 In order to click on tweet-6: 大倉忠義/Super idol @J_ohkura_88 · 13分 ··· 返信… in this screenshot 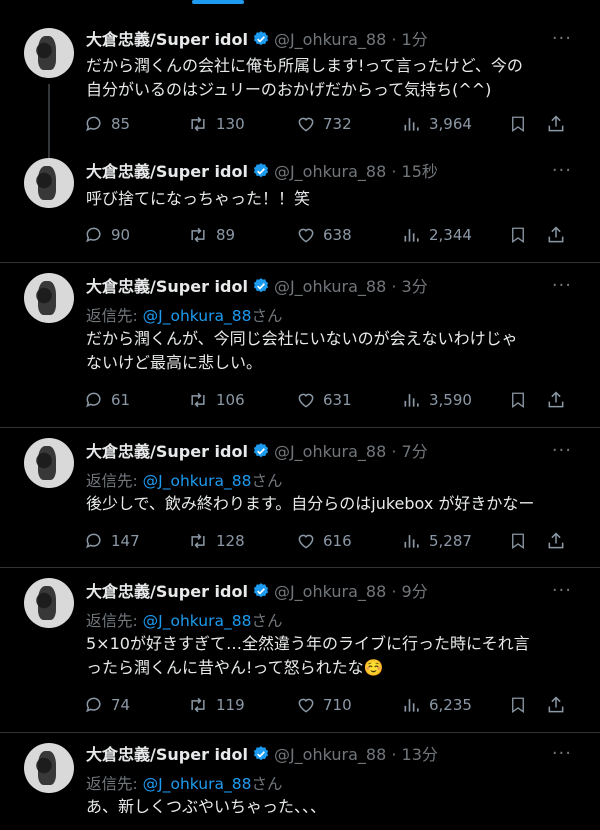, I will do `click(300, 781)`.